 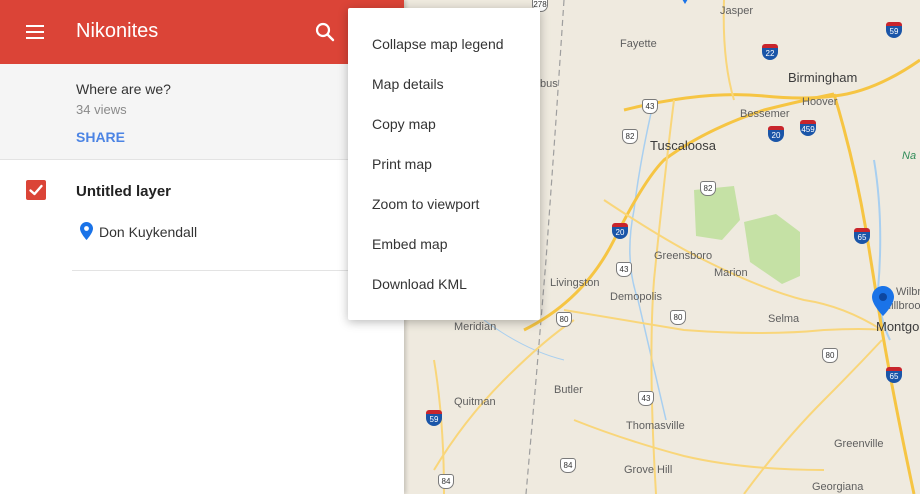 I want to click on map-city-label: Greenville, so click(x=859, y=444).